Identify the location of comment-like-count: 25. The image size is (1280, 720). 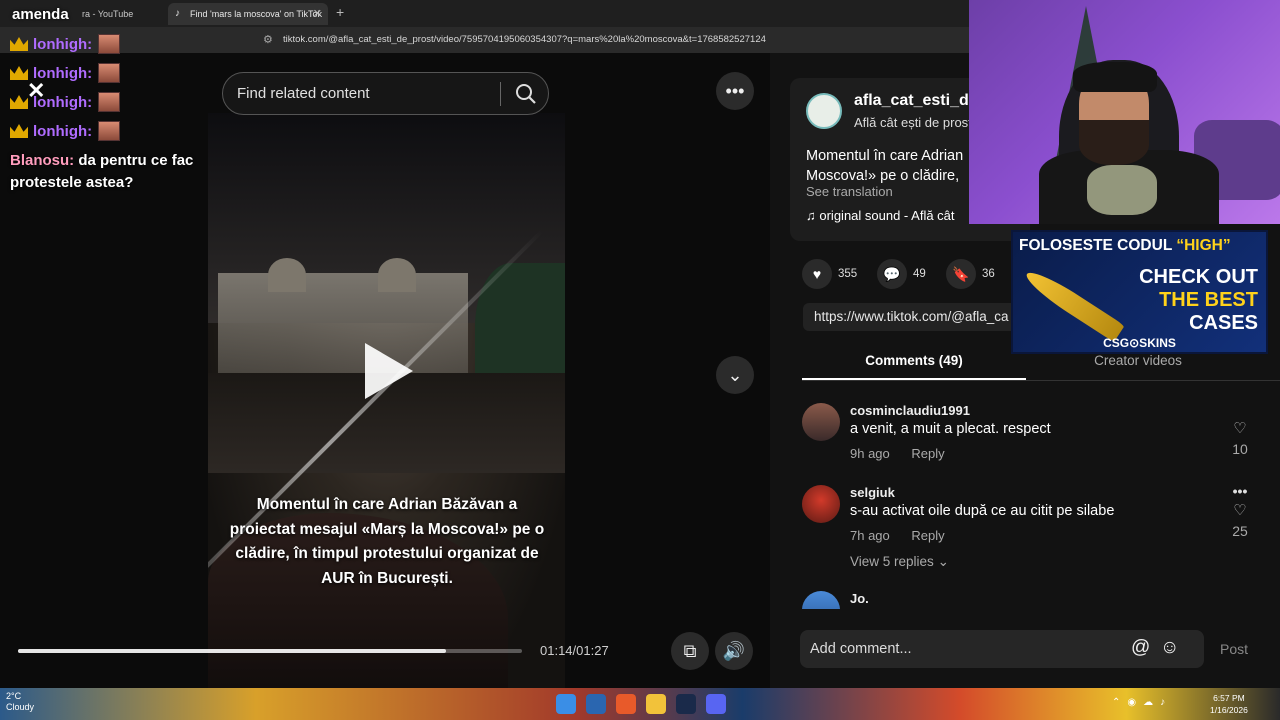
(1240, 531).